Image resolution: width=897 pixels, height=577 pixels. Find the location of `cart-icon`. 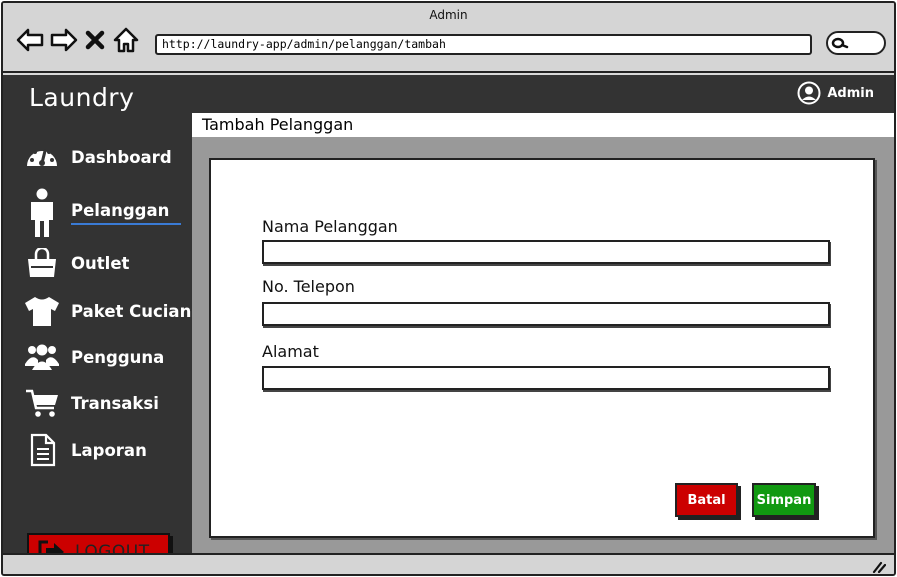

cart-icon is located at coordinates (42, 403).